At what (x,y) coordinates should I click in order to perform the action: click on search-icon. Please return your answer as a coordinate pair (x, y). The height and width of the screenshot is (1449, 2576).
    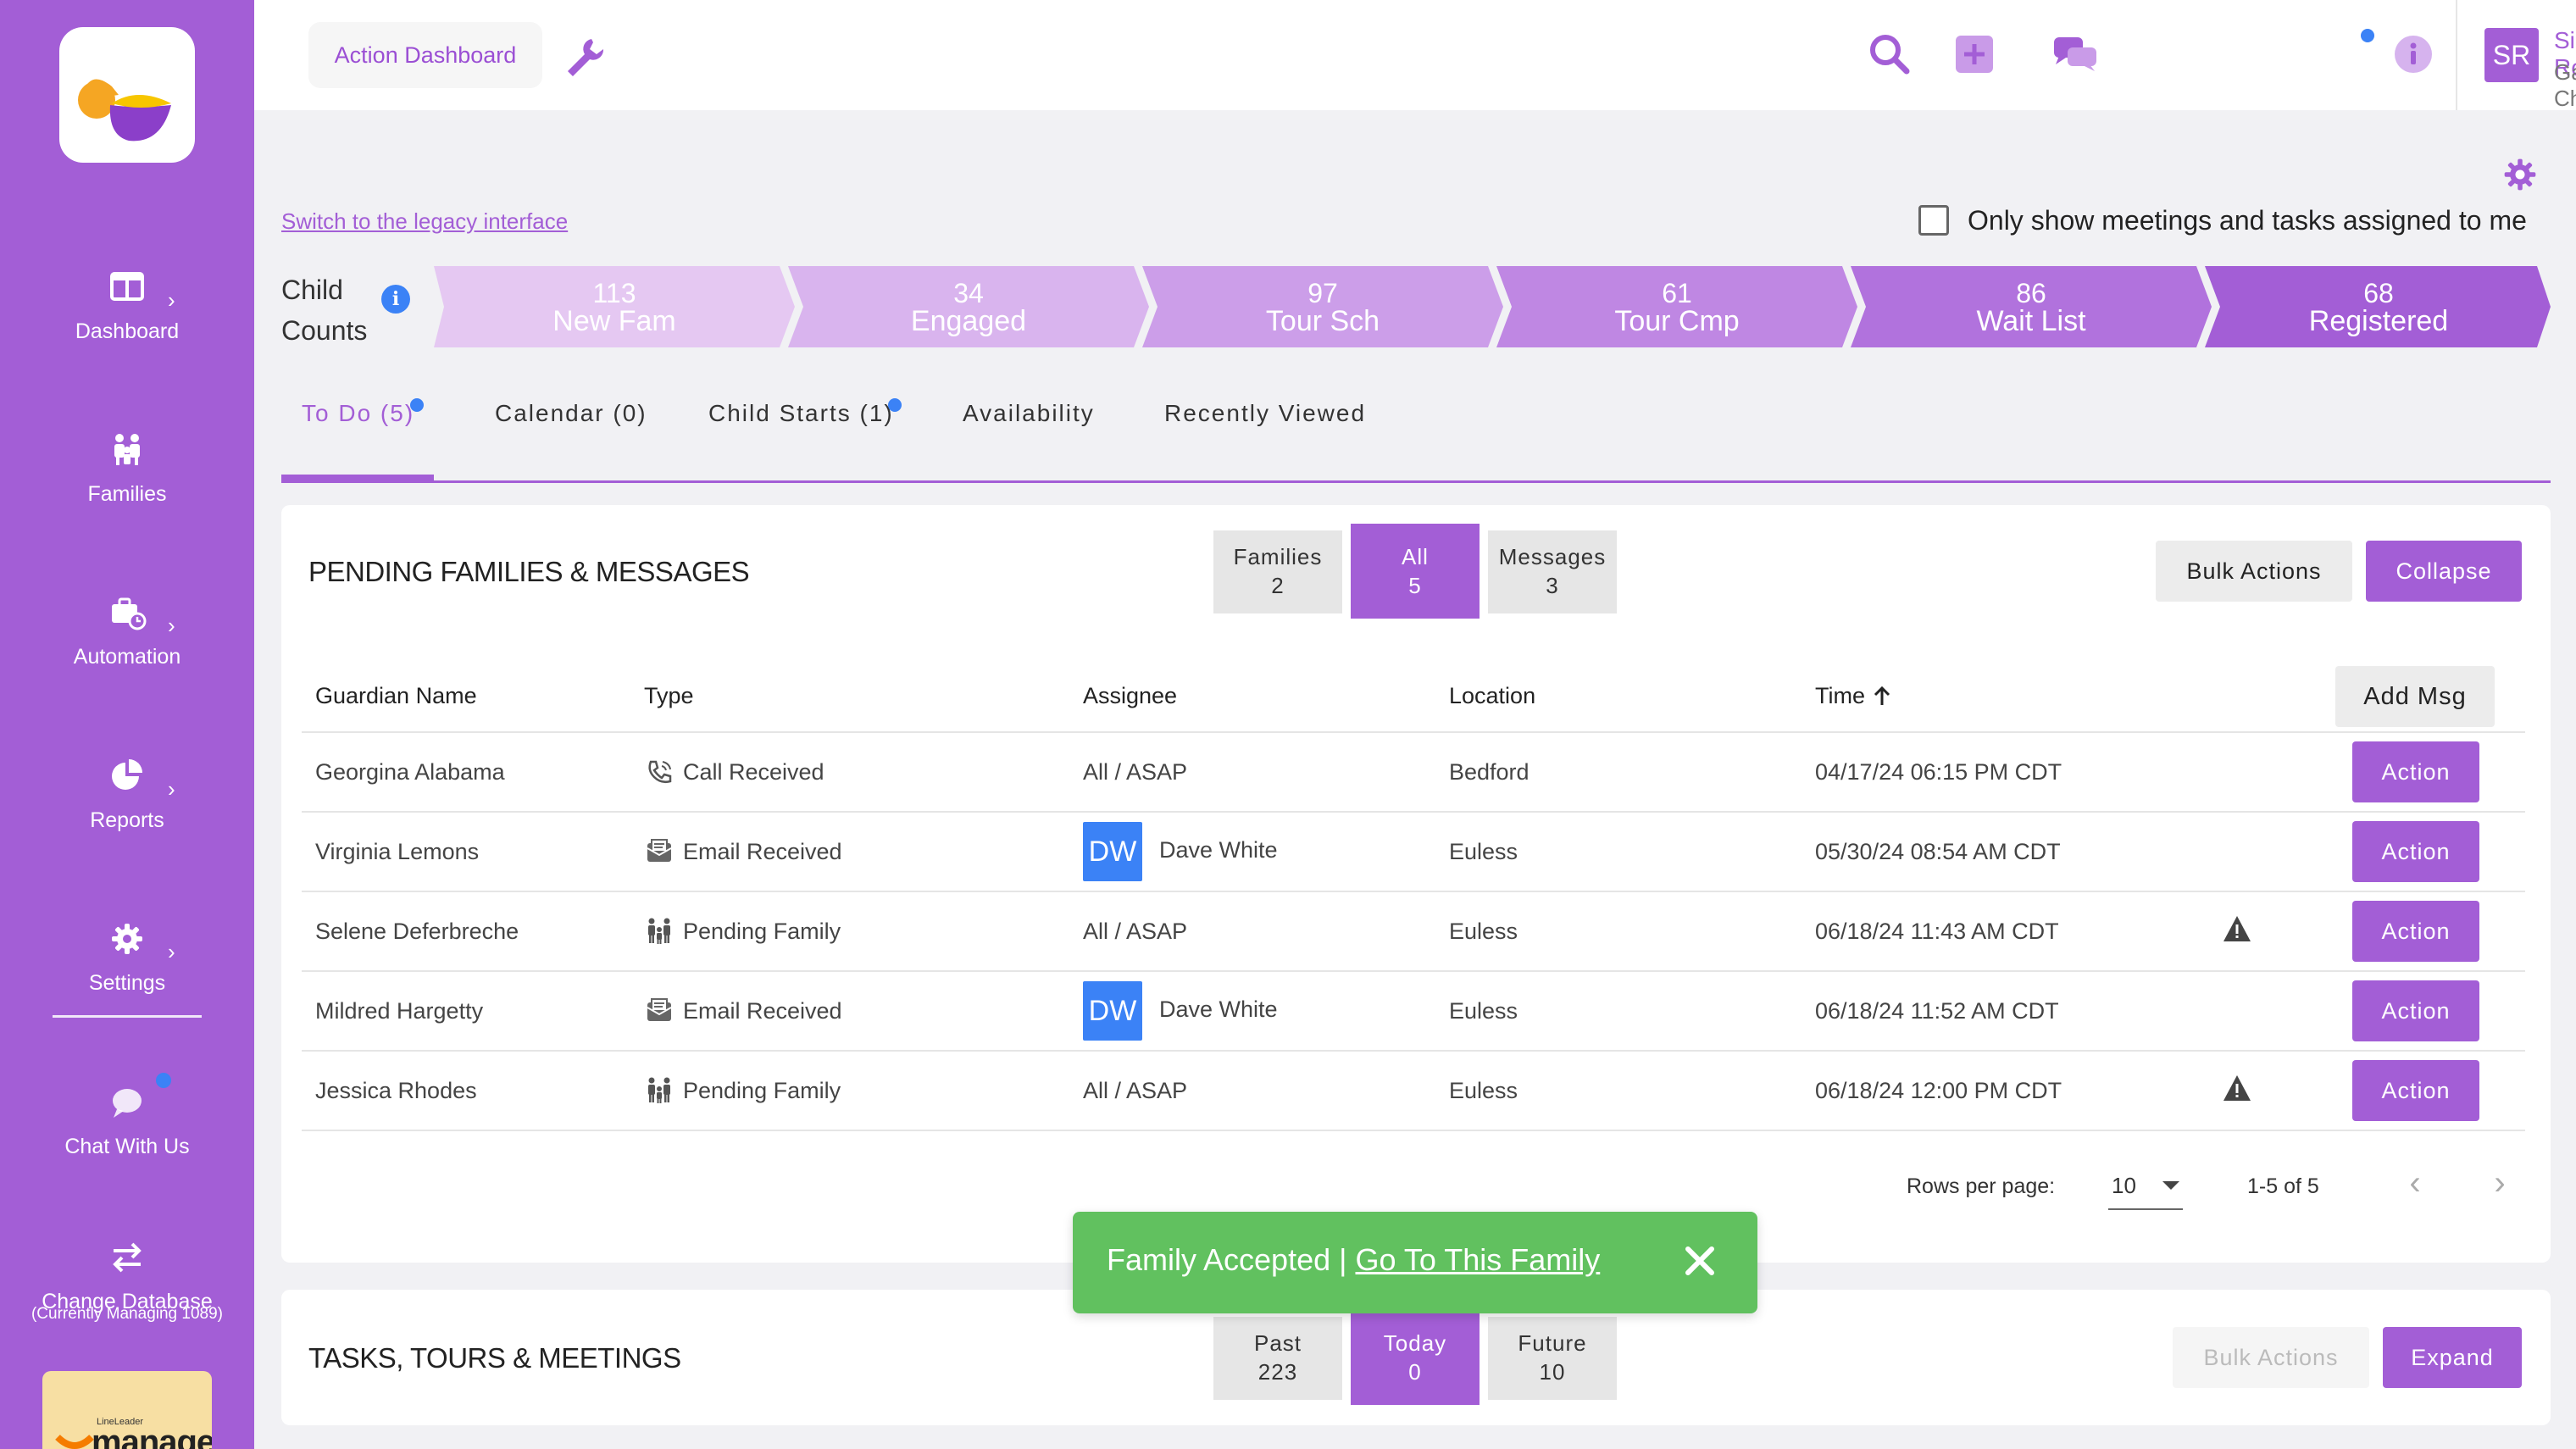
    Looking at the image, I should click on (1889, 54).